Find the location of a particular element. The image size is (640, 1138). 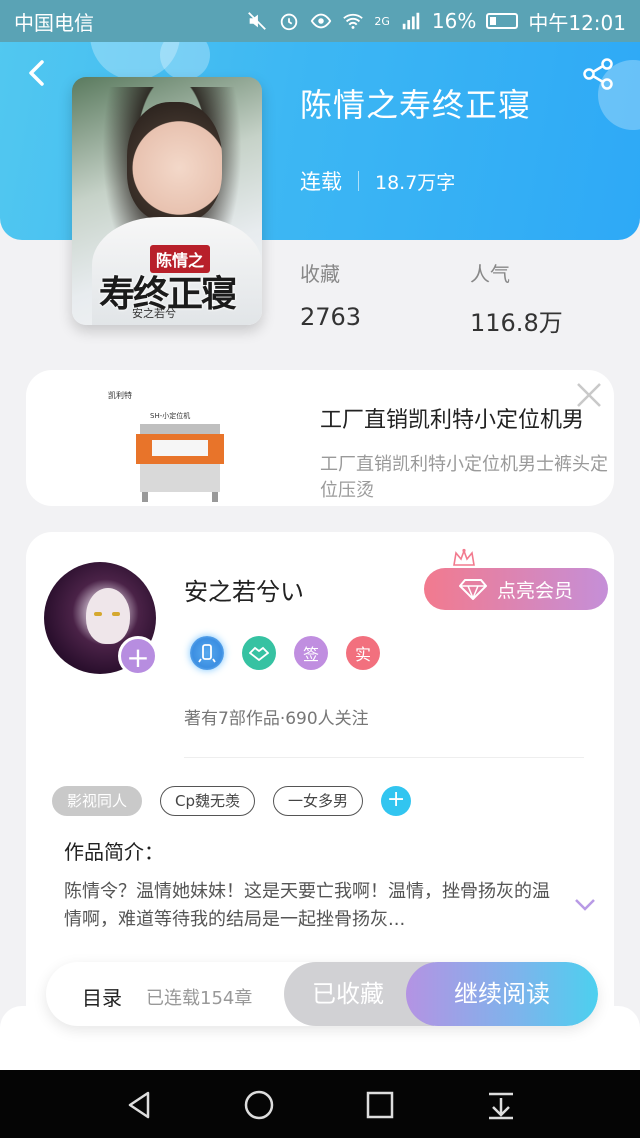

popularity-value: 116.8万 is located at coordinates (516, 323).